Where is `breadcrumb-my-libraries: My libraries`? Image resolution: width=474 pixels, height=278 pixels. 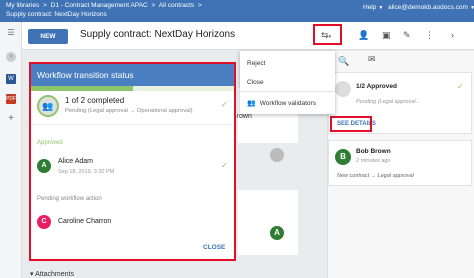 breadcrumb-my-libraries: My libraries is located at coordinates (22, 5).